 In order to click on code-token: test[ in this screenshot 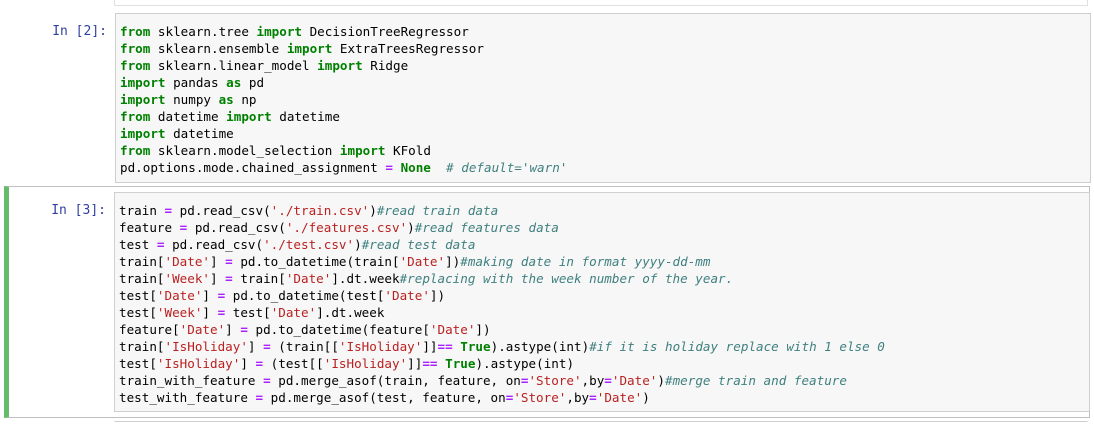, I will do `click(138, 312)`.